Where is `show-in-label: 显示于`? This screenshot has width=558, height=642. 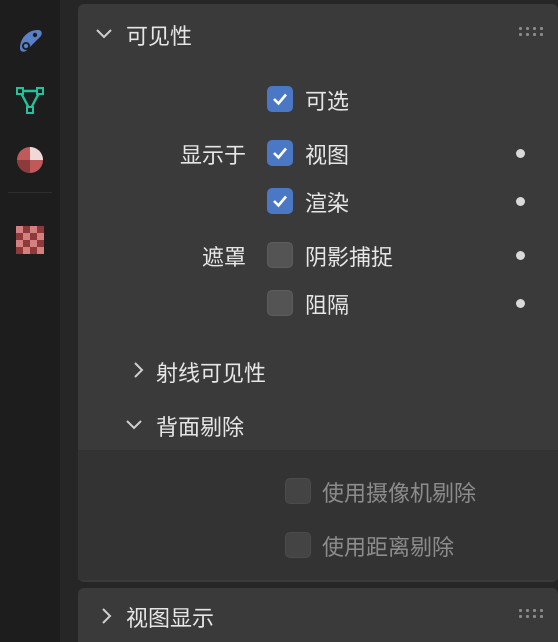 show-in-label: 显示于 is located at coordinates (212, 156).